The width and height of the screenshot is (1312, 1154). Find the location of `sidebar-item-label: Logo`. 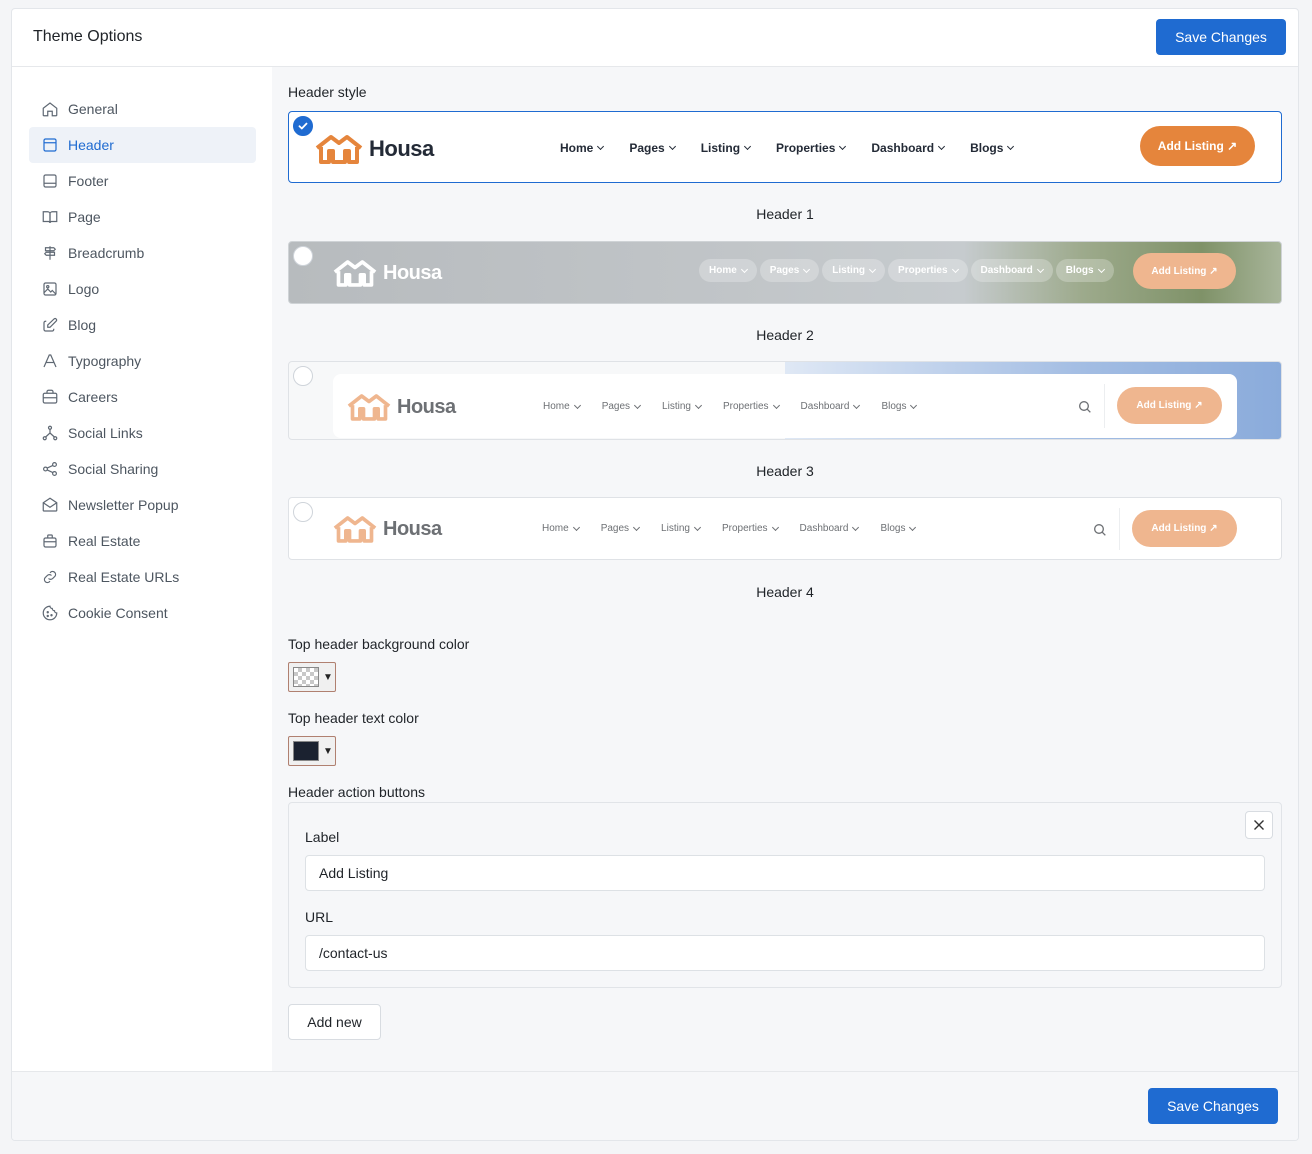

sidebar-item-label: Logo is located at coordinates (84, 289).